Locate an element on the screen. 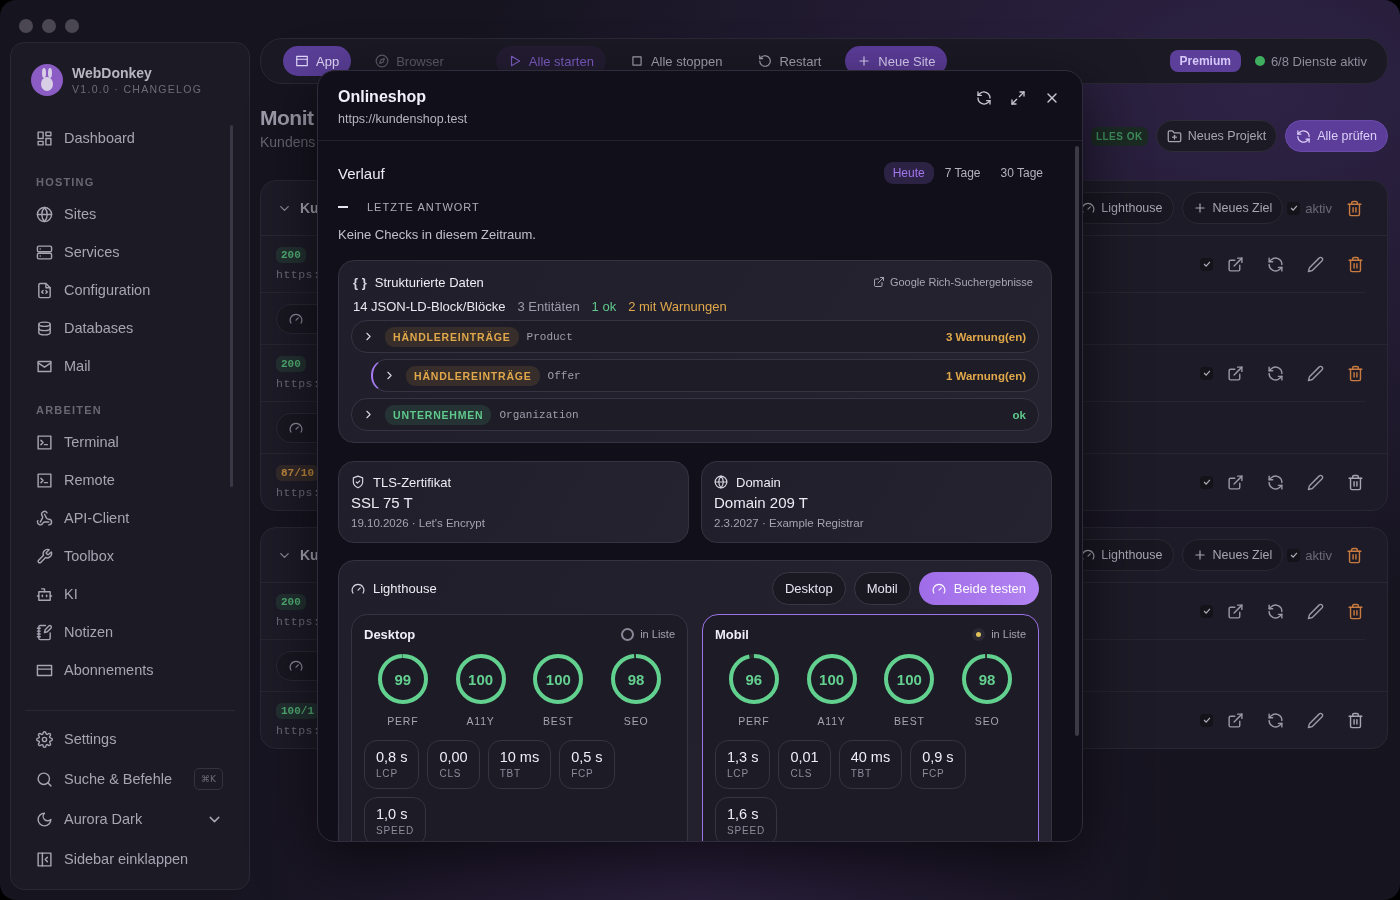 The height and width of the screenshot is (900, 1400). run-button: Mobil is located at coordinates (882, 588).